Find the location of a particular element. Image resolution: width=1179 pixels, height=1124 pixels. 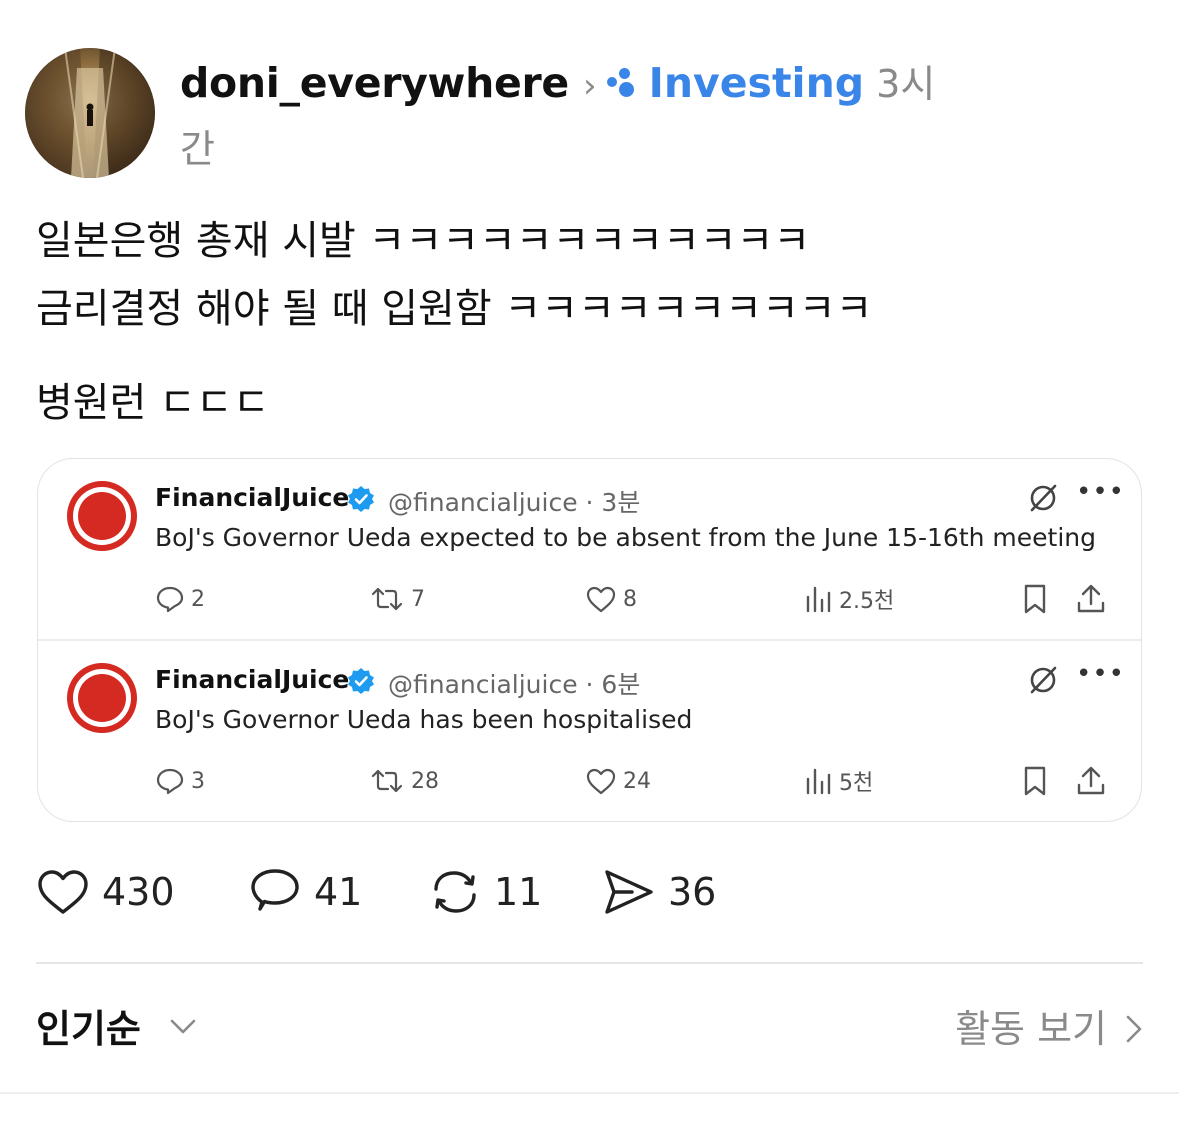

repost-action: 7 is located at coordinates (397, 599).